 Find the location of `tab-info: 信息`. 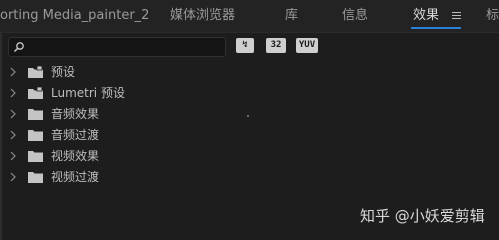

tab-info: 信息 is located at coordinates (355, 16).